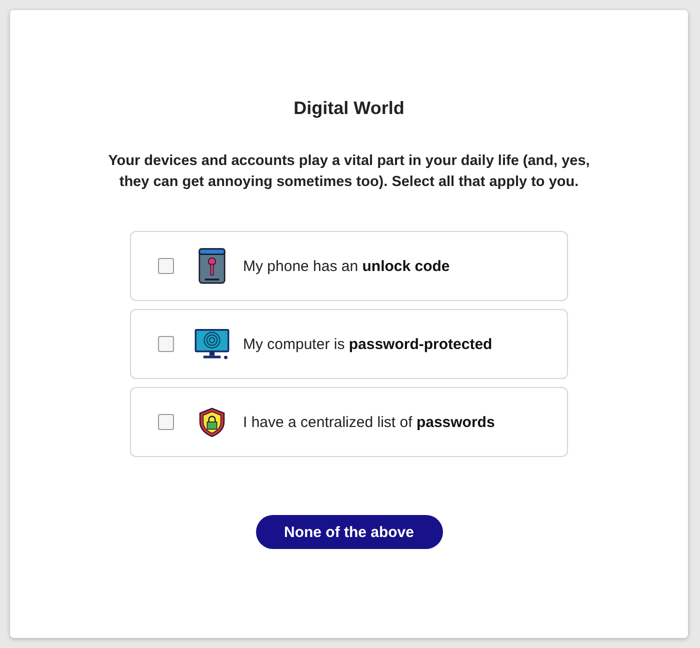  I want to click on none-of-the-above-button: None of the above, so click(349, 532).